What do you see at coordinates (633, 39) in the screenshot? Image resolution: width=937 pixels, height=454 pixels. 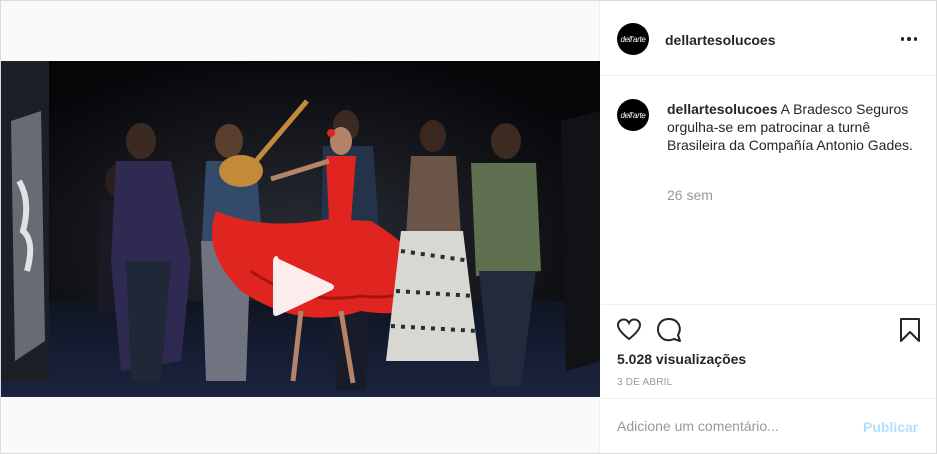 I see `avatar: dell'arte` at bounding box center [633, 39].